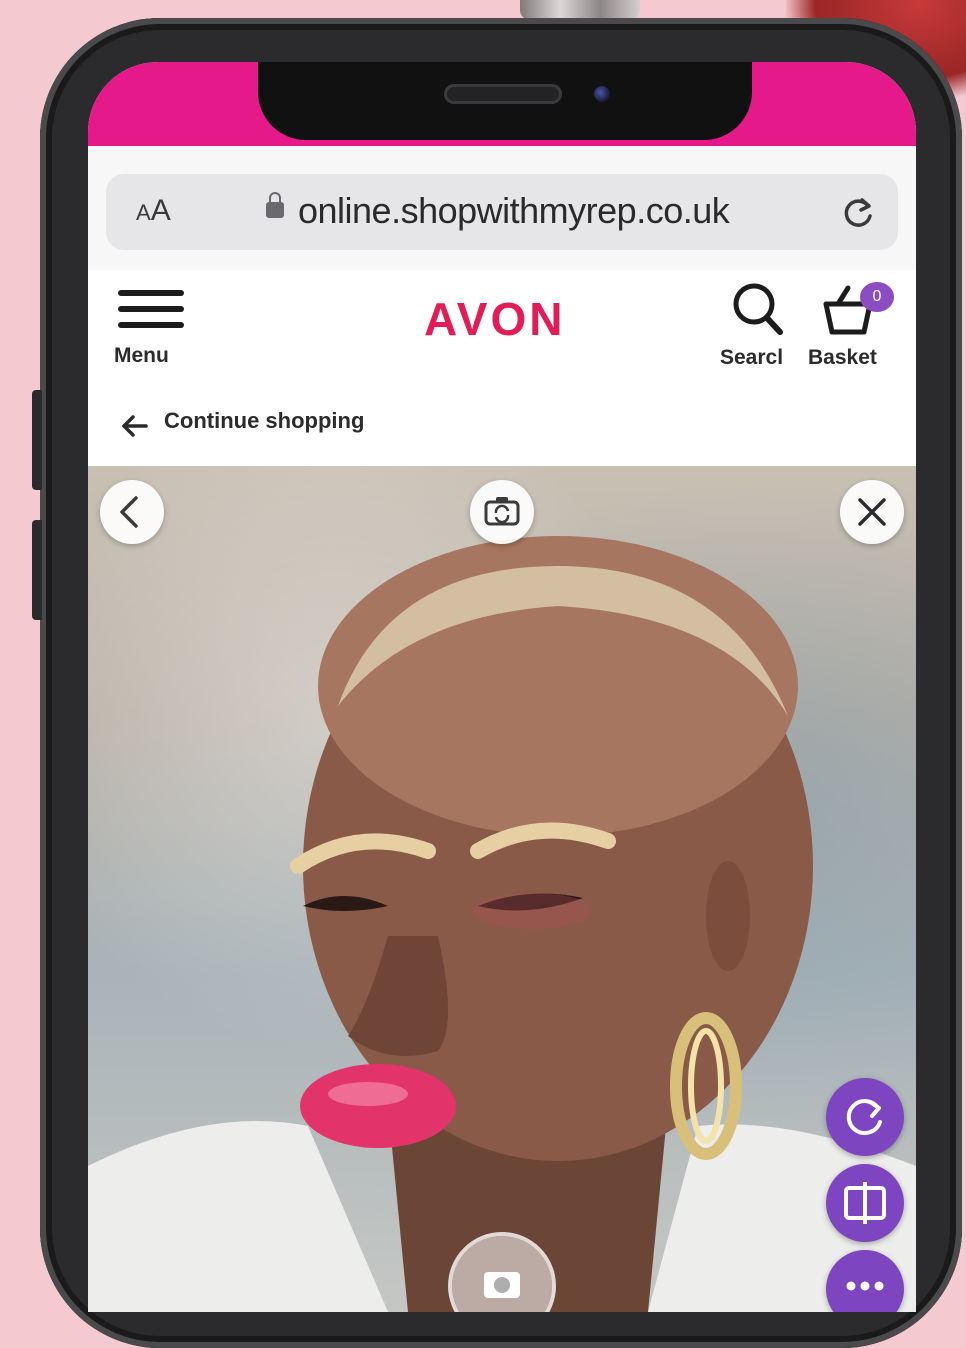  I want to click on more-options-button, so click(865, 1281).